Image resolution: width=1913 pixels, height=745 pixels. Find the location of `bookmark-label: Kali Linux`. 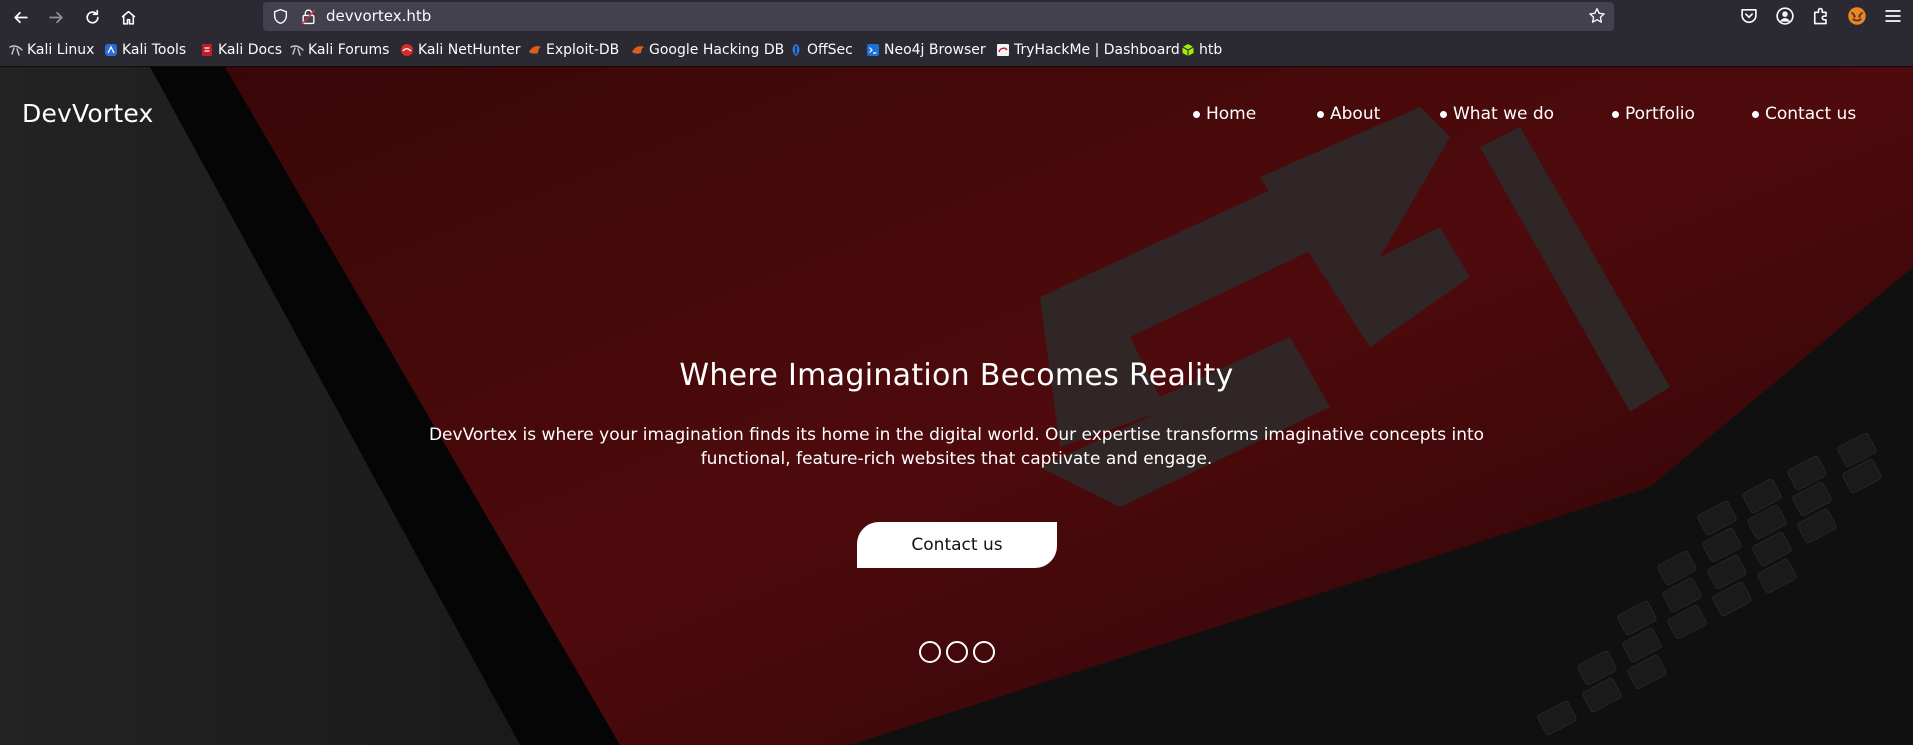

bookmark-label: Kali Linux is located at coordinates (61, 50).